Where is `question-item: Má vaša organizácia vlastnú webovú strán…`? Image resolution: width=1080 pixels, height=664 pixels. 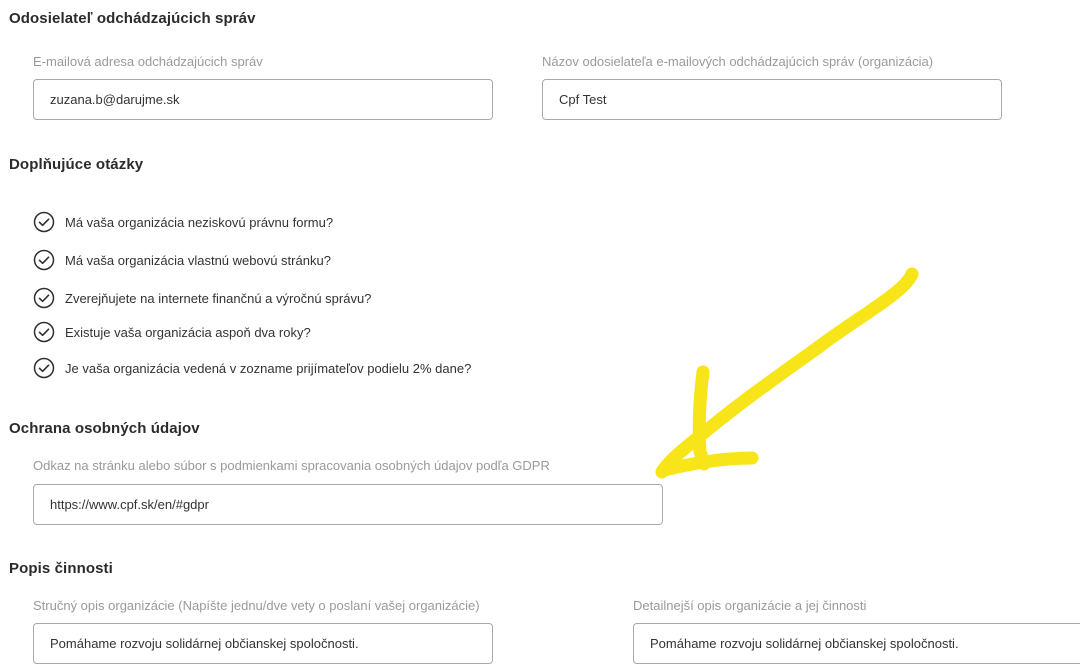
question-item: Má vaša organizácia vlastnú webovú strán… is located at coordinates (182, 260).